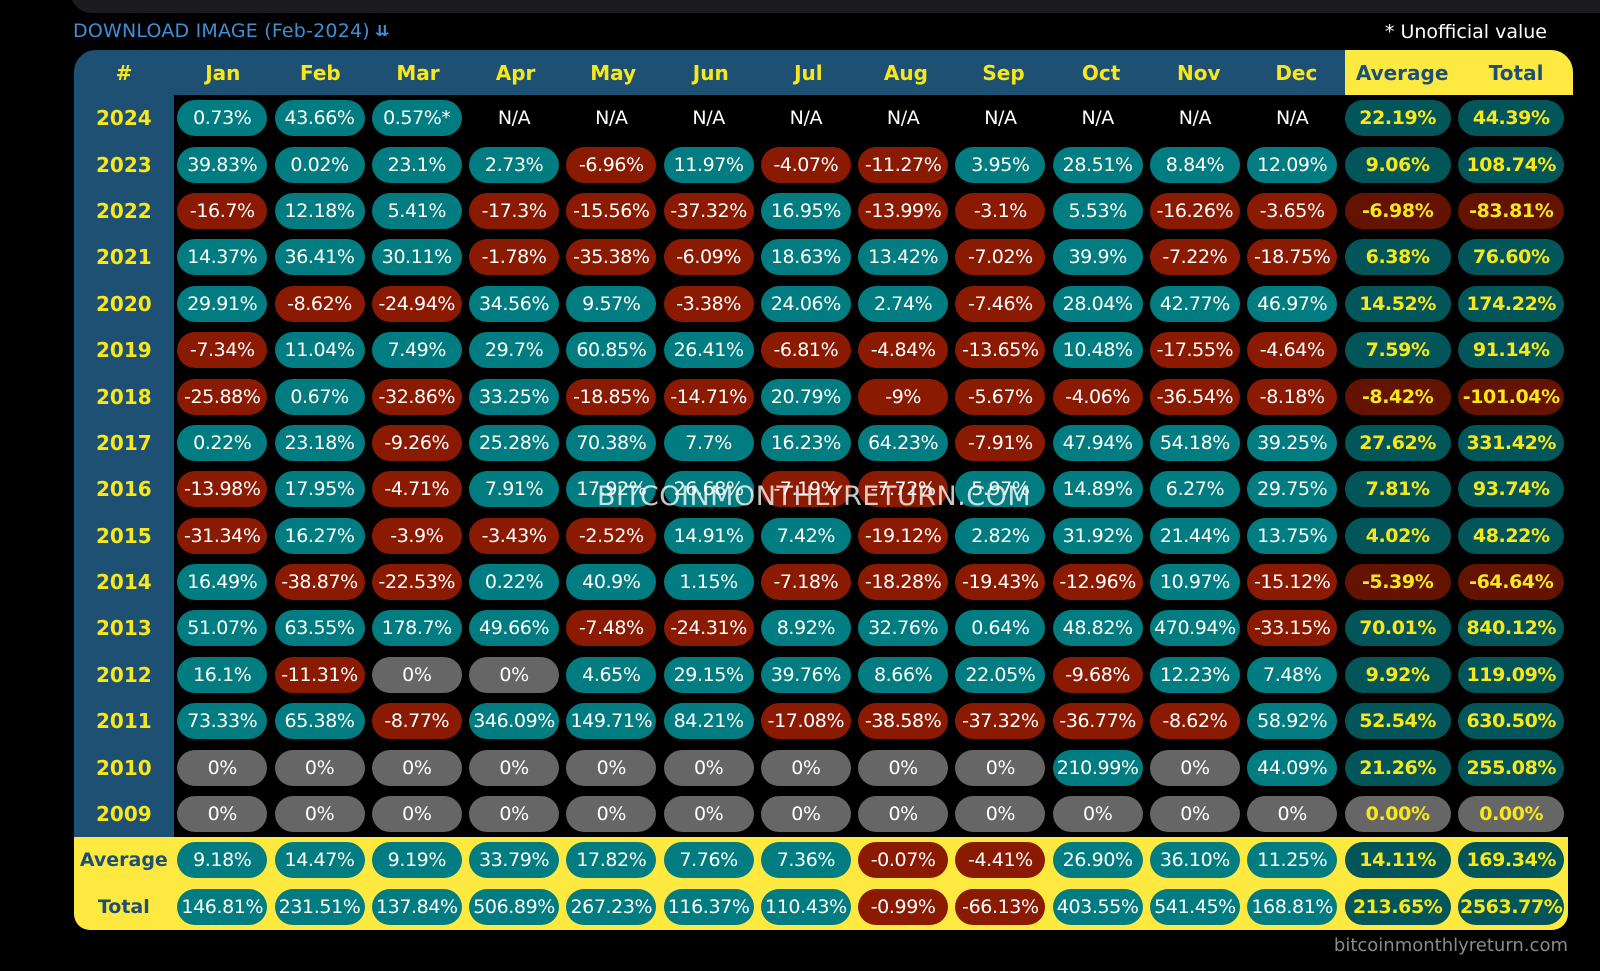  What do you see at coordinates (1000, 164) in the screenshot?
I see `month-cell: 3.95%` at bounding box center [1000, 164].